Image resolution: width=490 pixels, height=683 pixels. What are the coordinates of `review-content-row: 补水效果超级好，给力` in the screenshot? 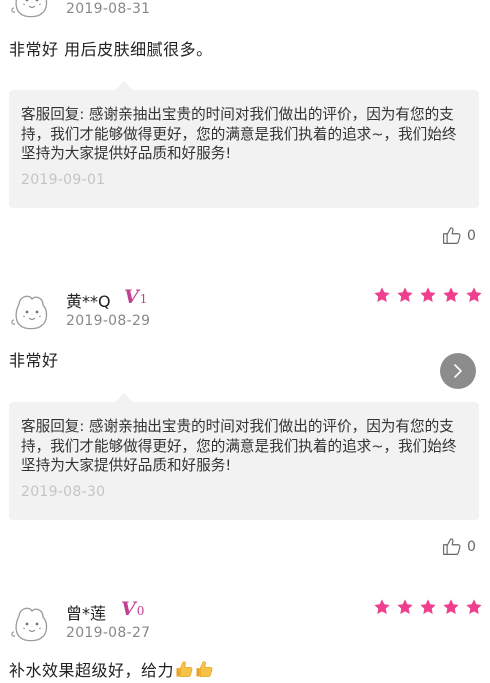 It's located at (111, 669).